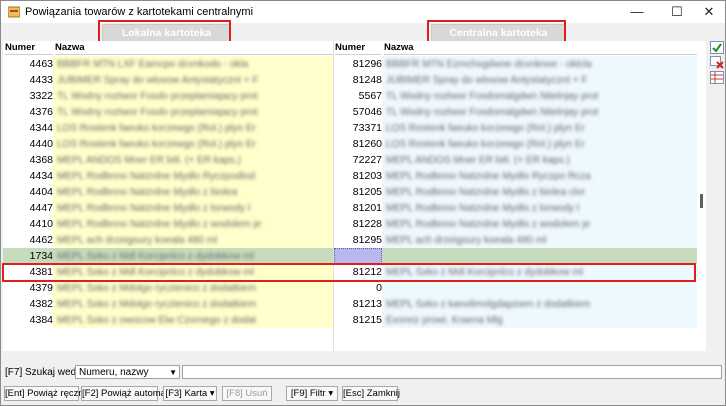 The width and height of the screenshot is (726, 406). I want to click on local-number-cell: 4381, so click(28, 272).